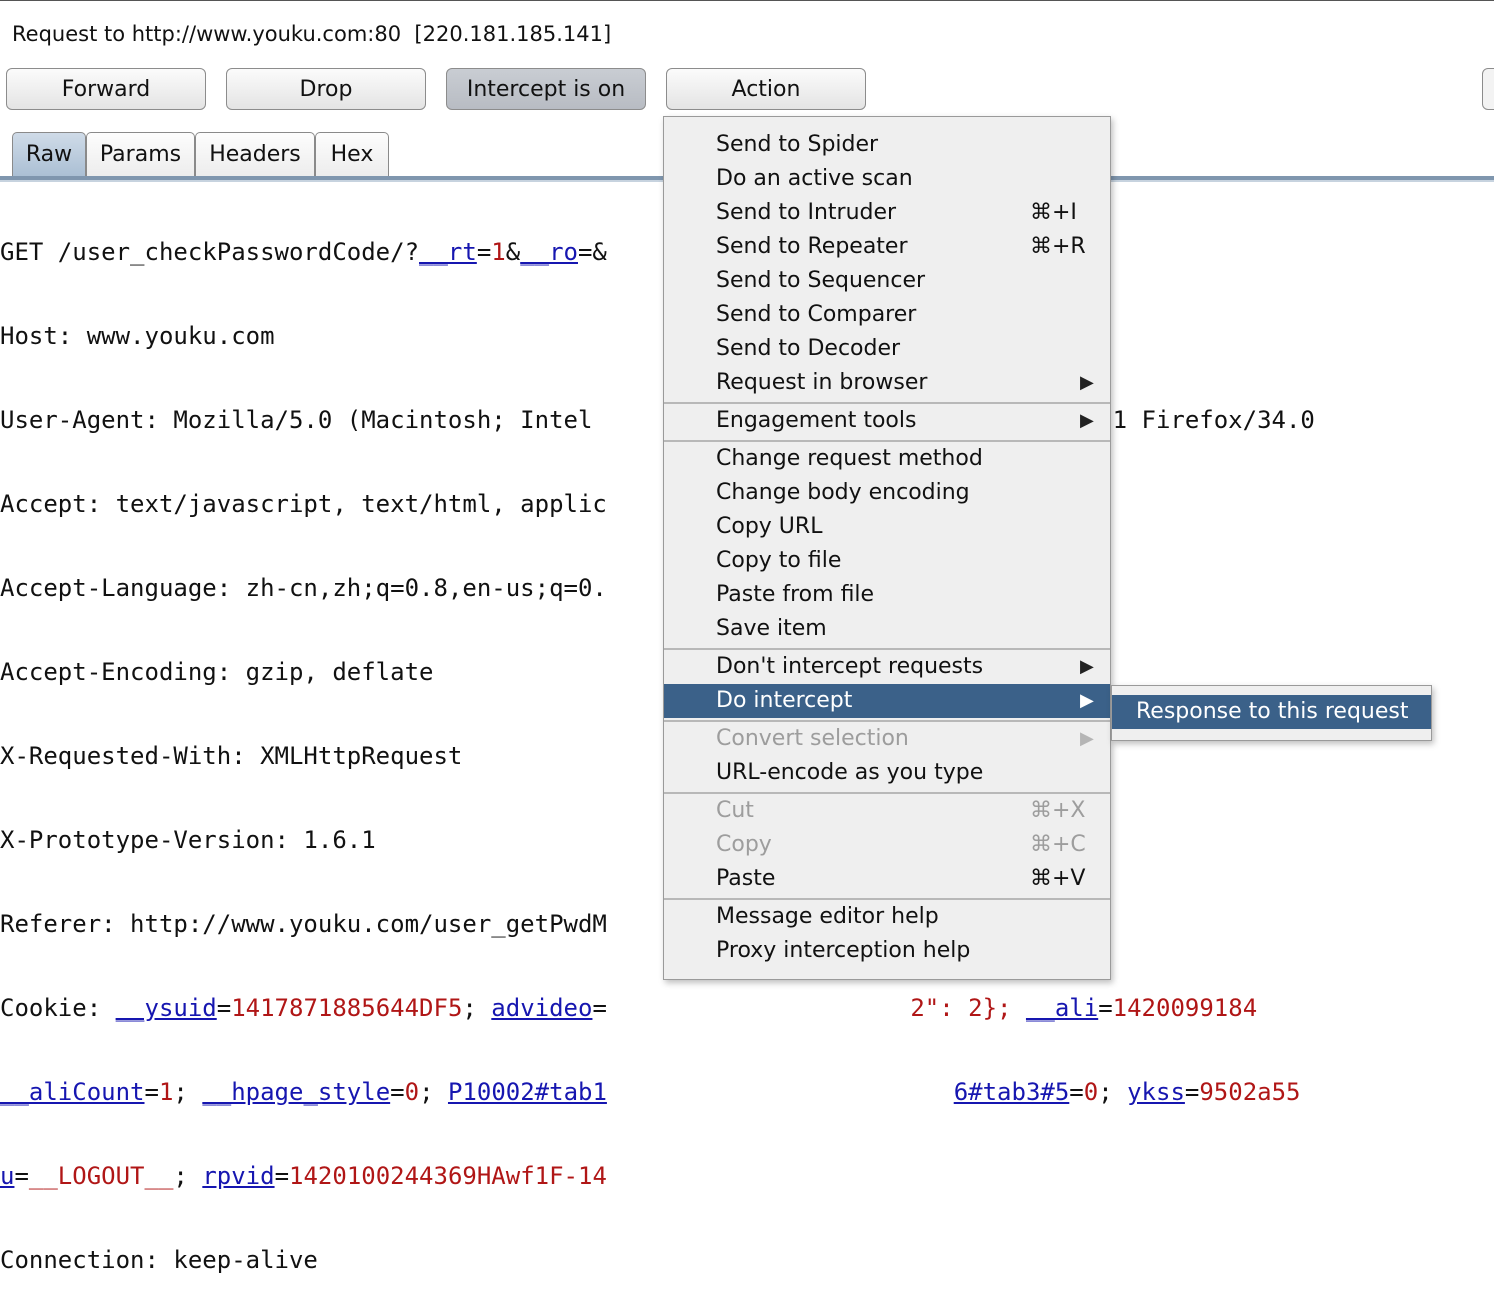 This screenshot has width=1494, height=1302. What do you see at coordinates (513, 252) in the screenshot?
I see `ampersand: &` at bounding box center [513, 252].